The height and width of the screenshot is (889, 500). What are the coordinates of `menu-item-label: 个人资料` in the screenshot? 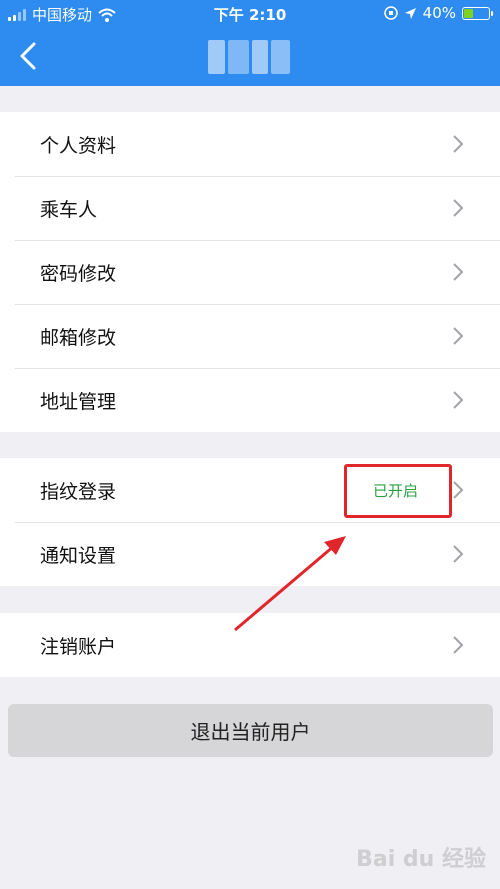 It's located at (78, 145).